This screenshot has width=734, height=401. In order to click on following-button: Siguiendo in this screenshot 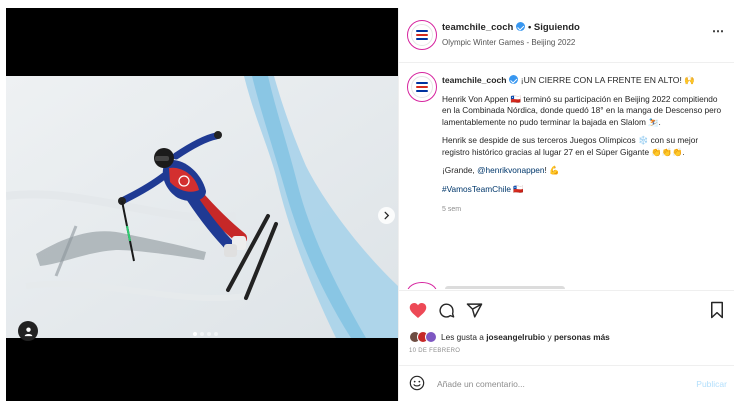, I will do `click(557, 27)`.